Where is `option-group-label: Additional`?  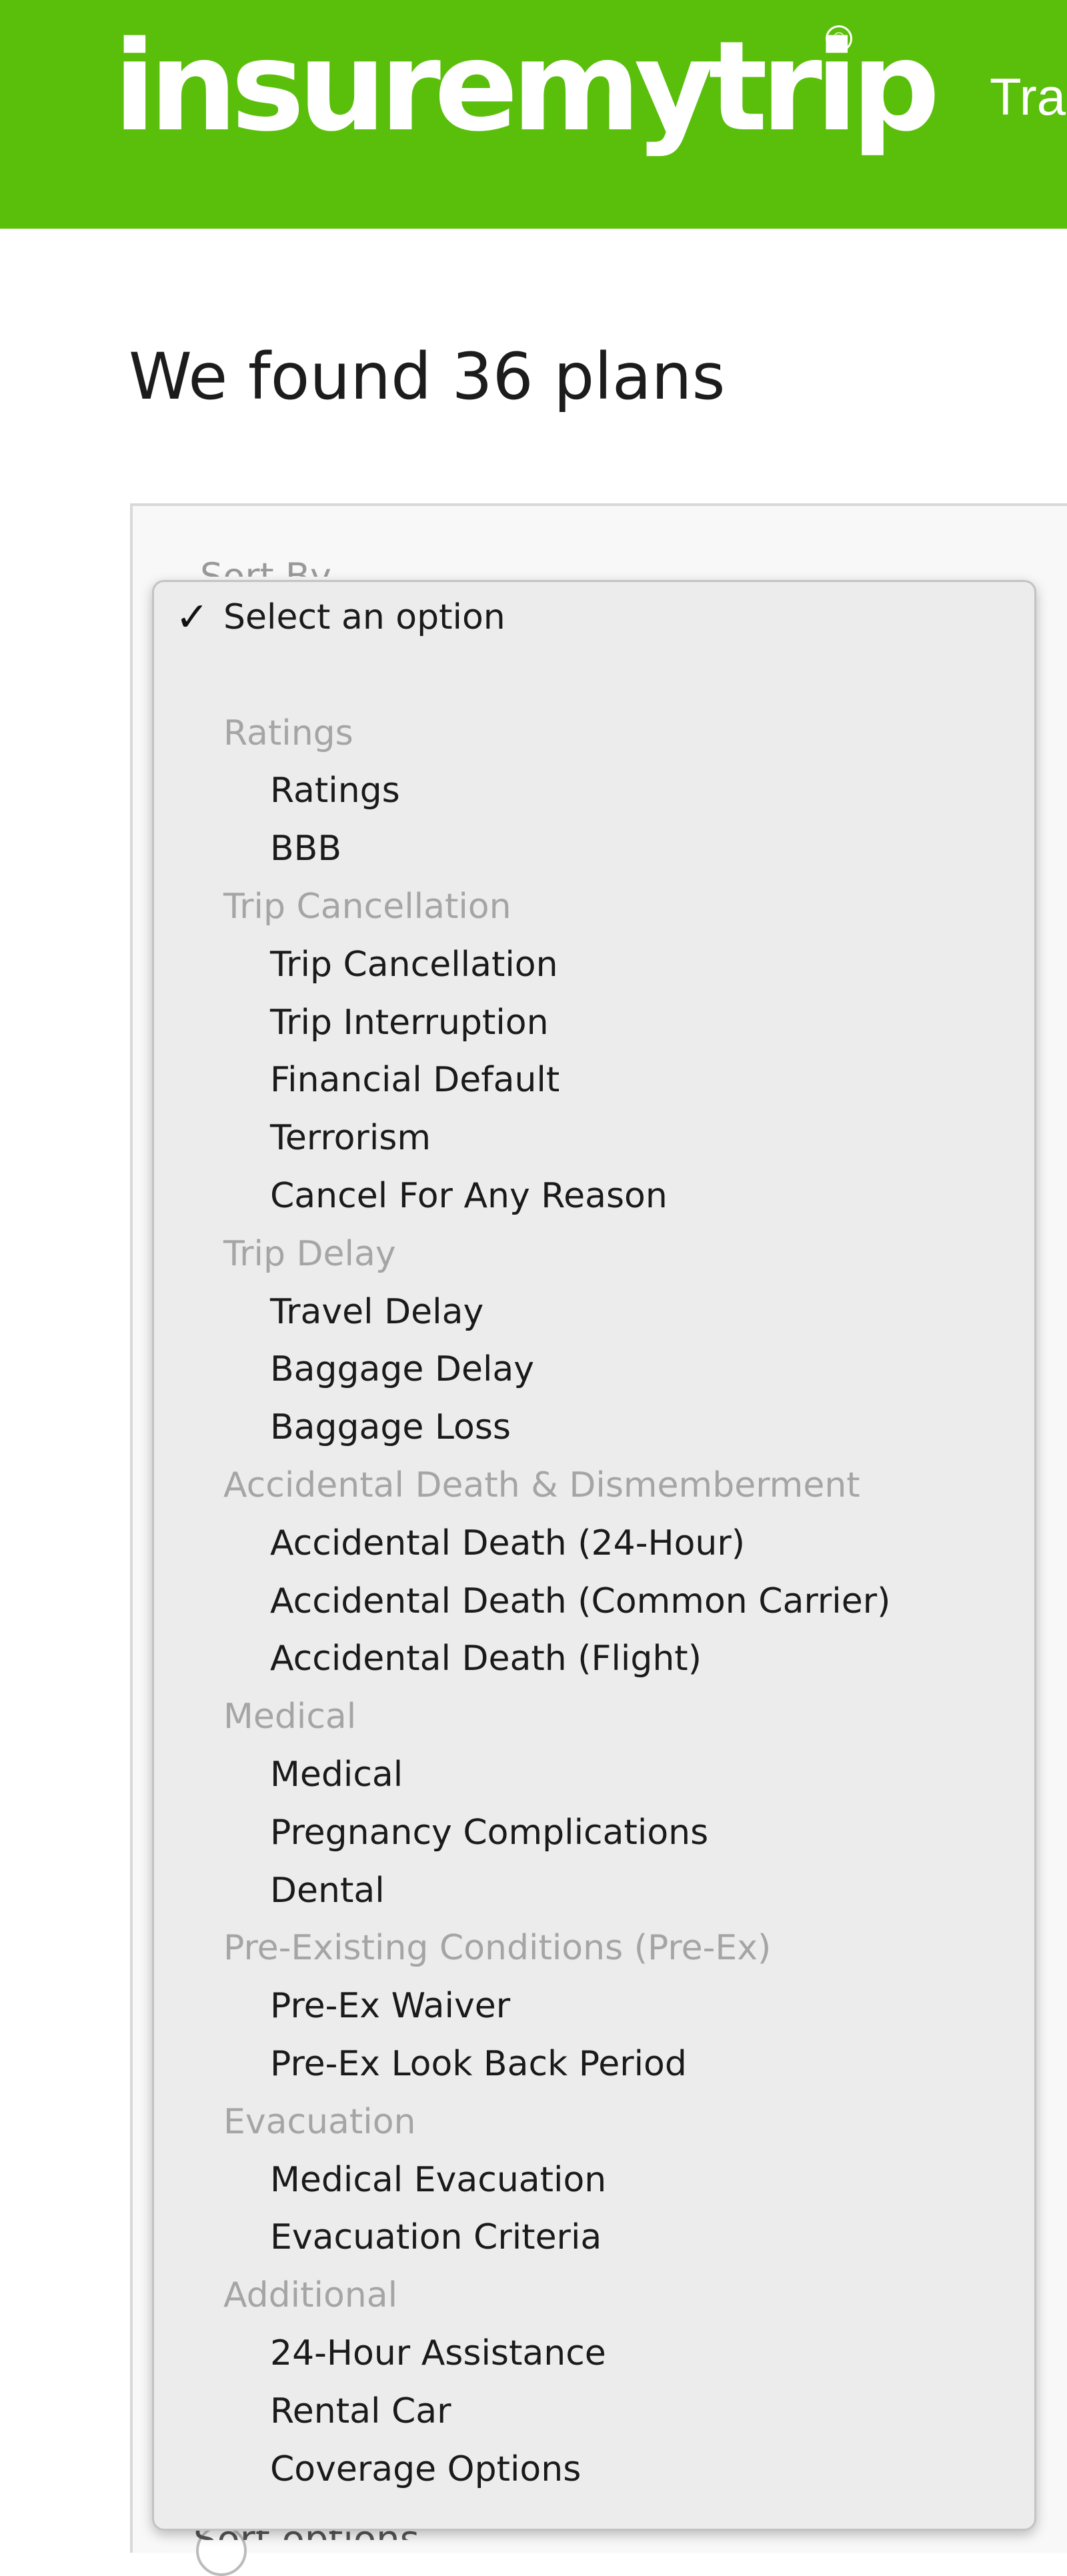
option-group-label: Additional is located at coordinates (310, 2295).